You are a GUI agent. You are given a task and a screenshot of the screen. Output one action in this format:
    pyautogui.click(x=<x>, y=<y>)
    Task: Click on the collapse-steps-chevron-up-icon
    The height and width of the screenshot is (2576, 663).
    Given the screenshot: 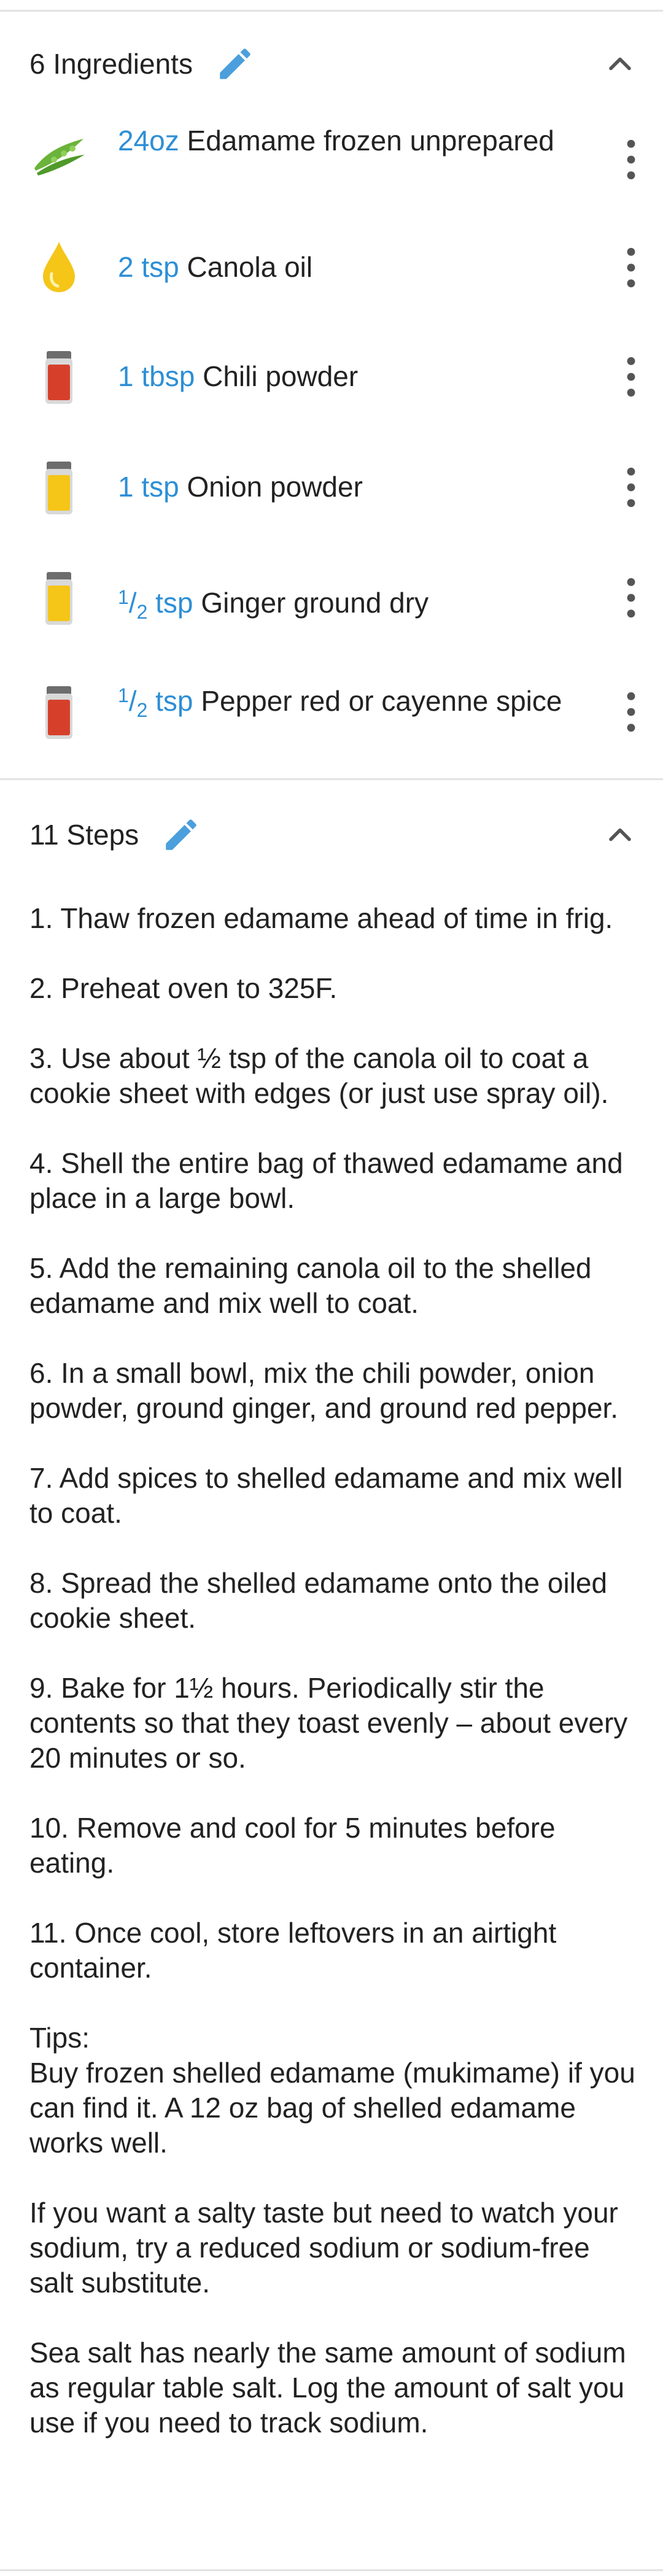 What is the action you would take?
    pyautogui.click(x=620, y=834)
    